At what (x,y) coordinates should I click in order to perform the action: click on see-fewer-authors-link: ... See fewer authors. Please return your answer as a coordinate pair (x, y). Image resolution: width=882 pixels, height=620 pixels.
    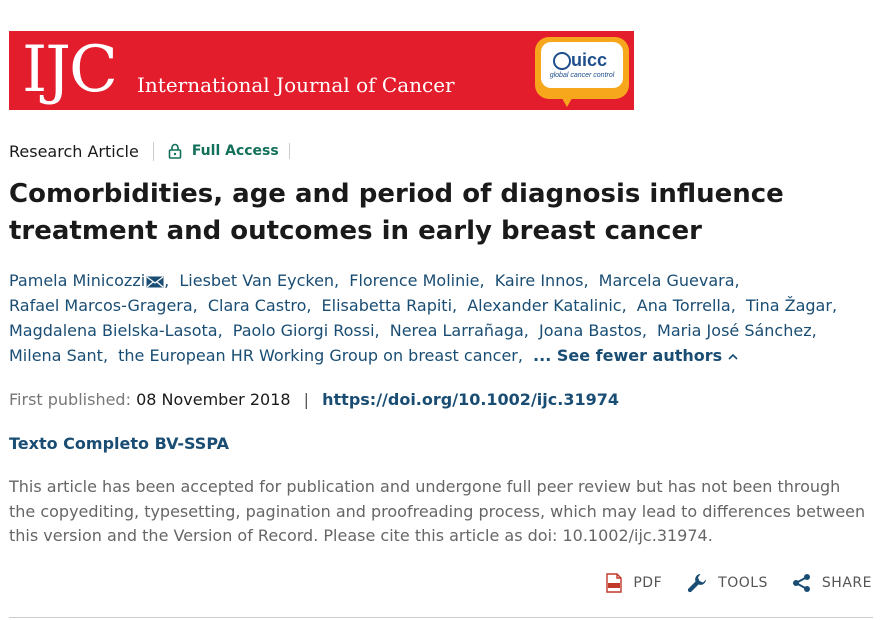
    Looking at the image, I should click on (635, 355).